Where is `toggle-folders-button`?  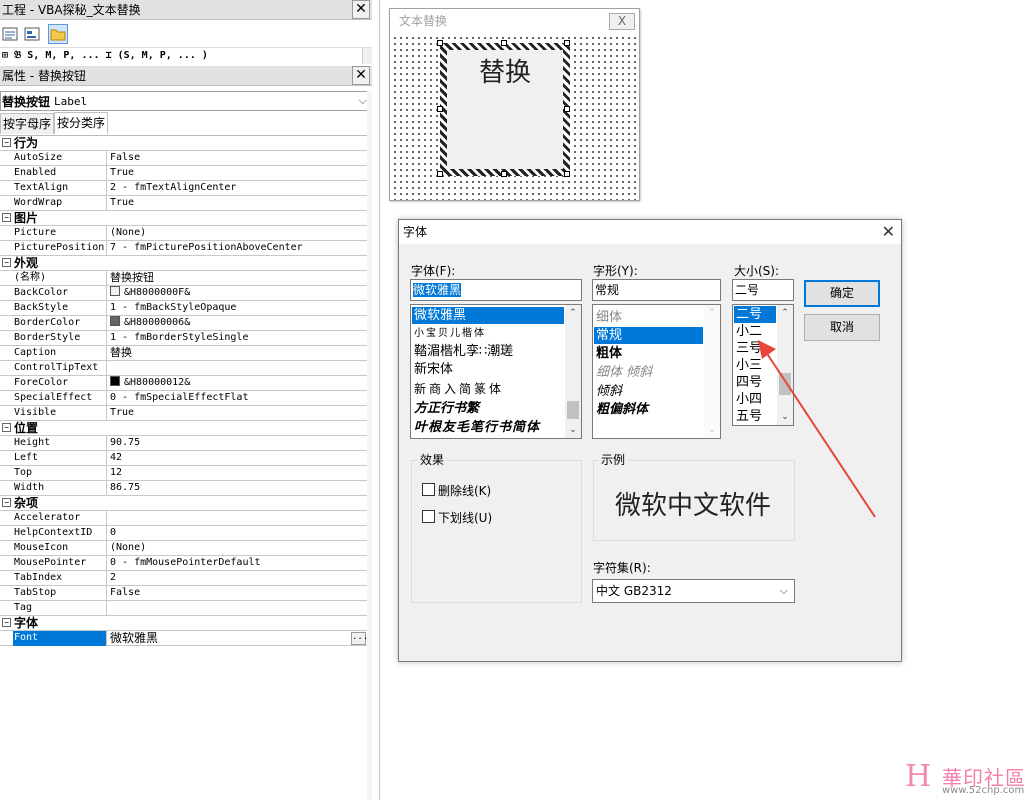
toggle-folders-button is located at coordinates (58, 34).